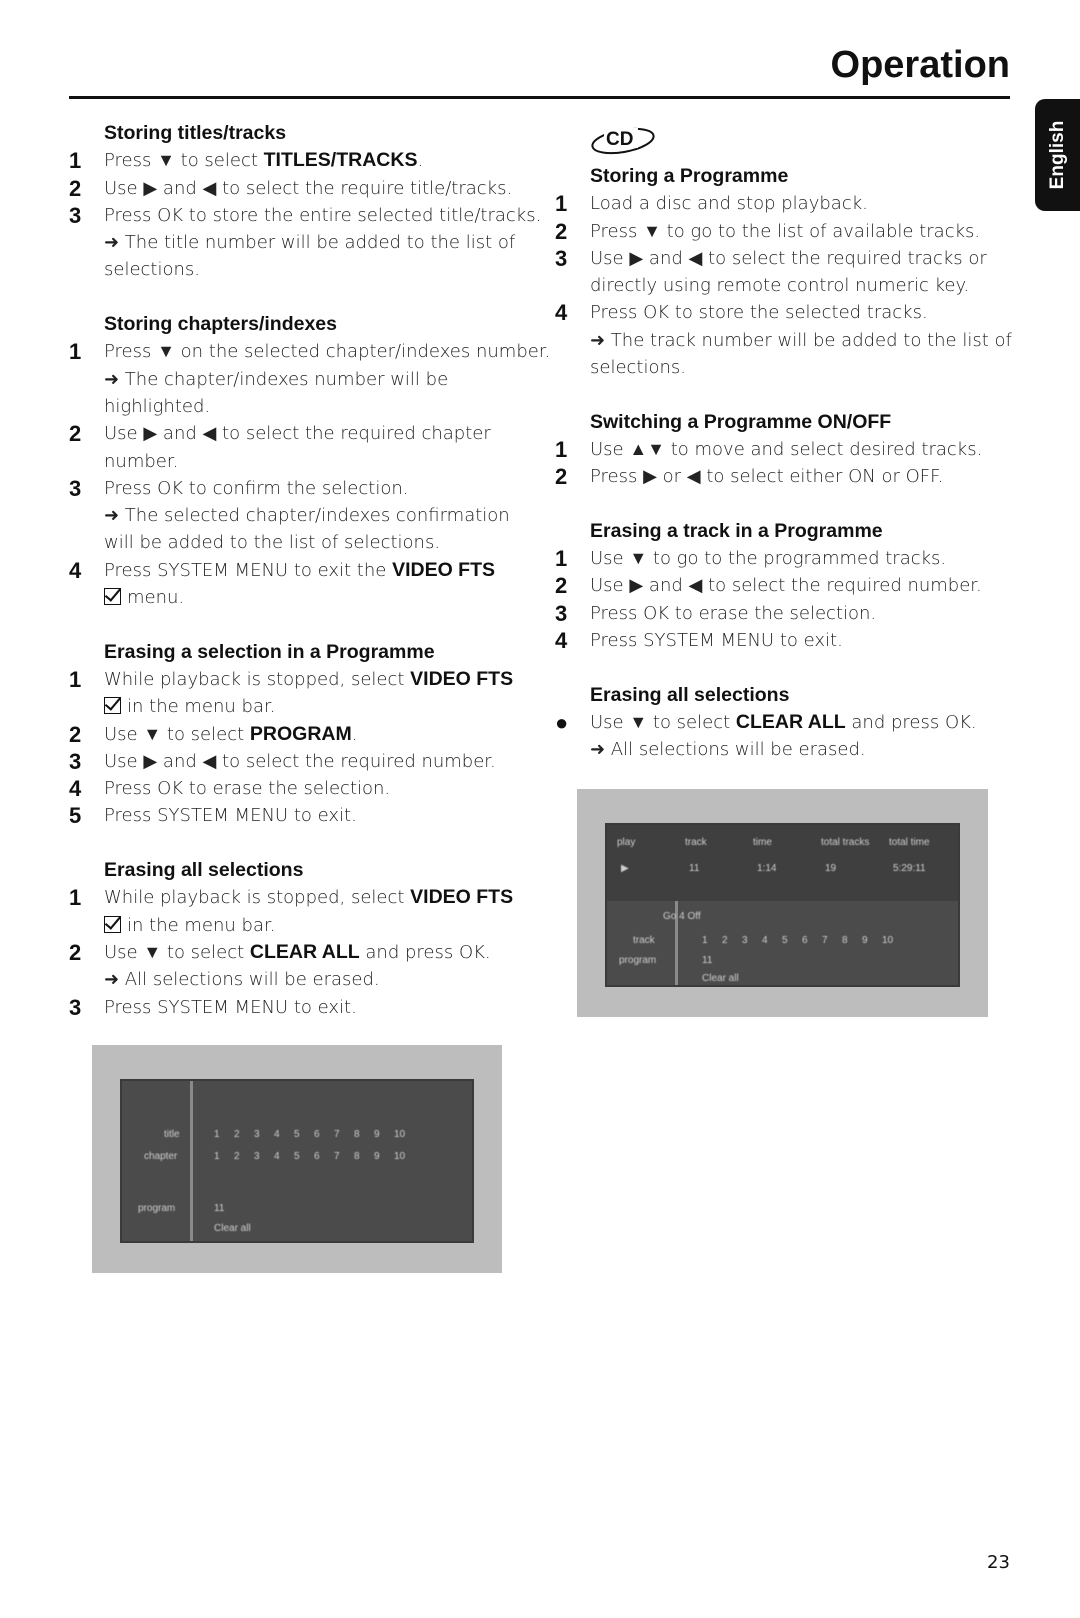  Describe the element at coordinates (217, 1134) in the screenshot. I see `screen-title-number: 1` at that location.